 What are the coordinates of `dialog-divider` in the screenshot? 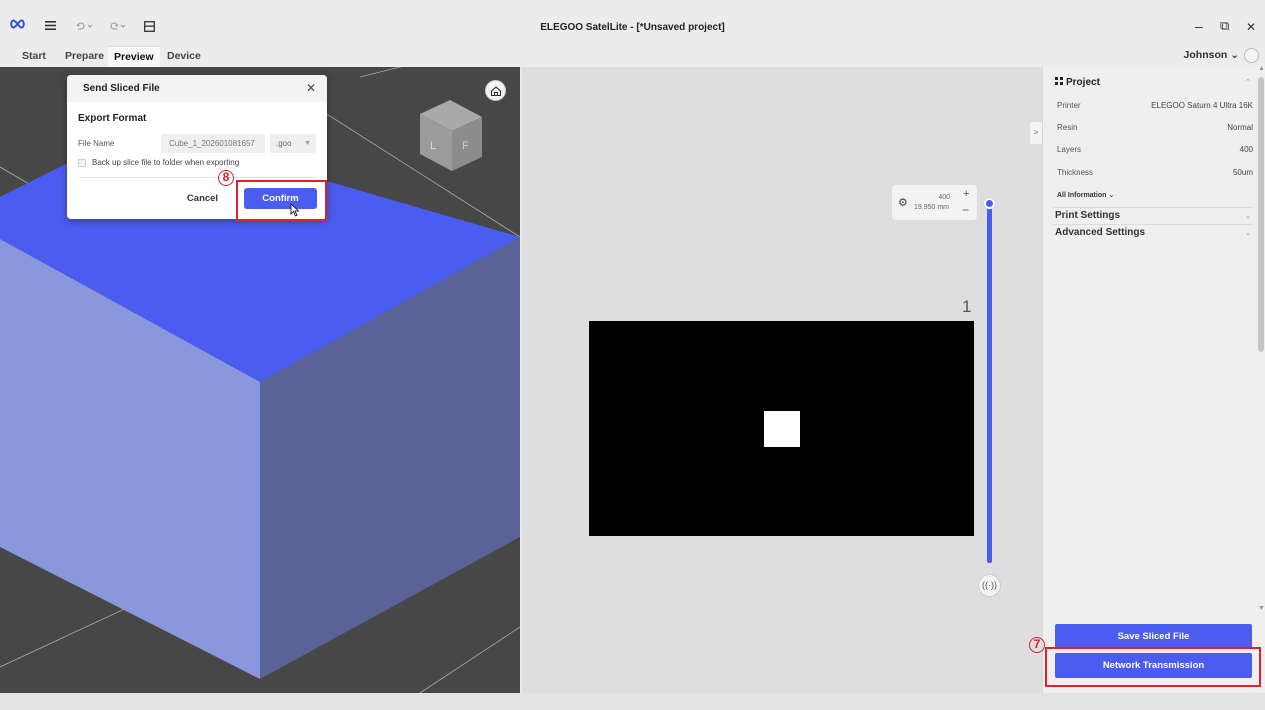 It's located at (197, 177).